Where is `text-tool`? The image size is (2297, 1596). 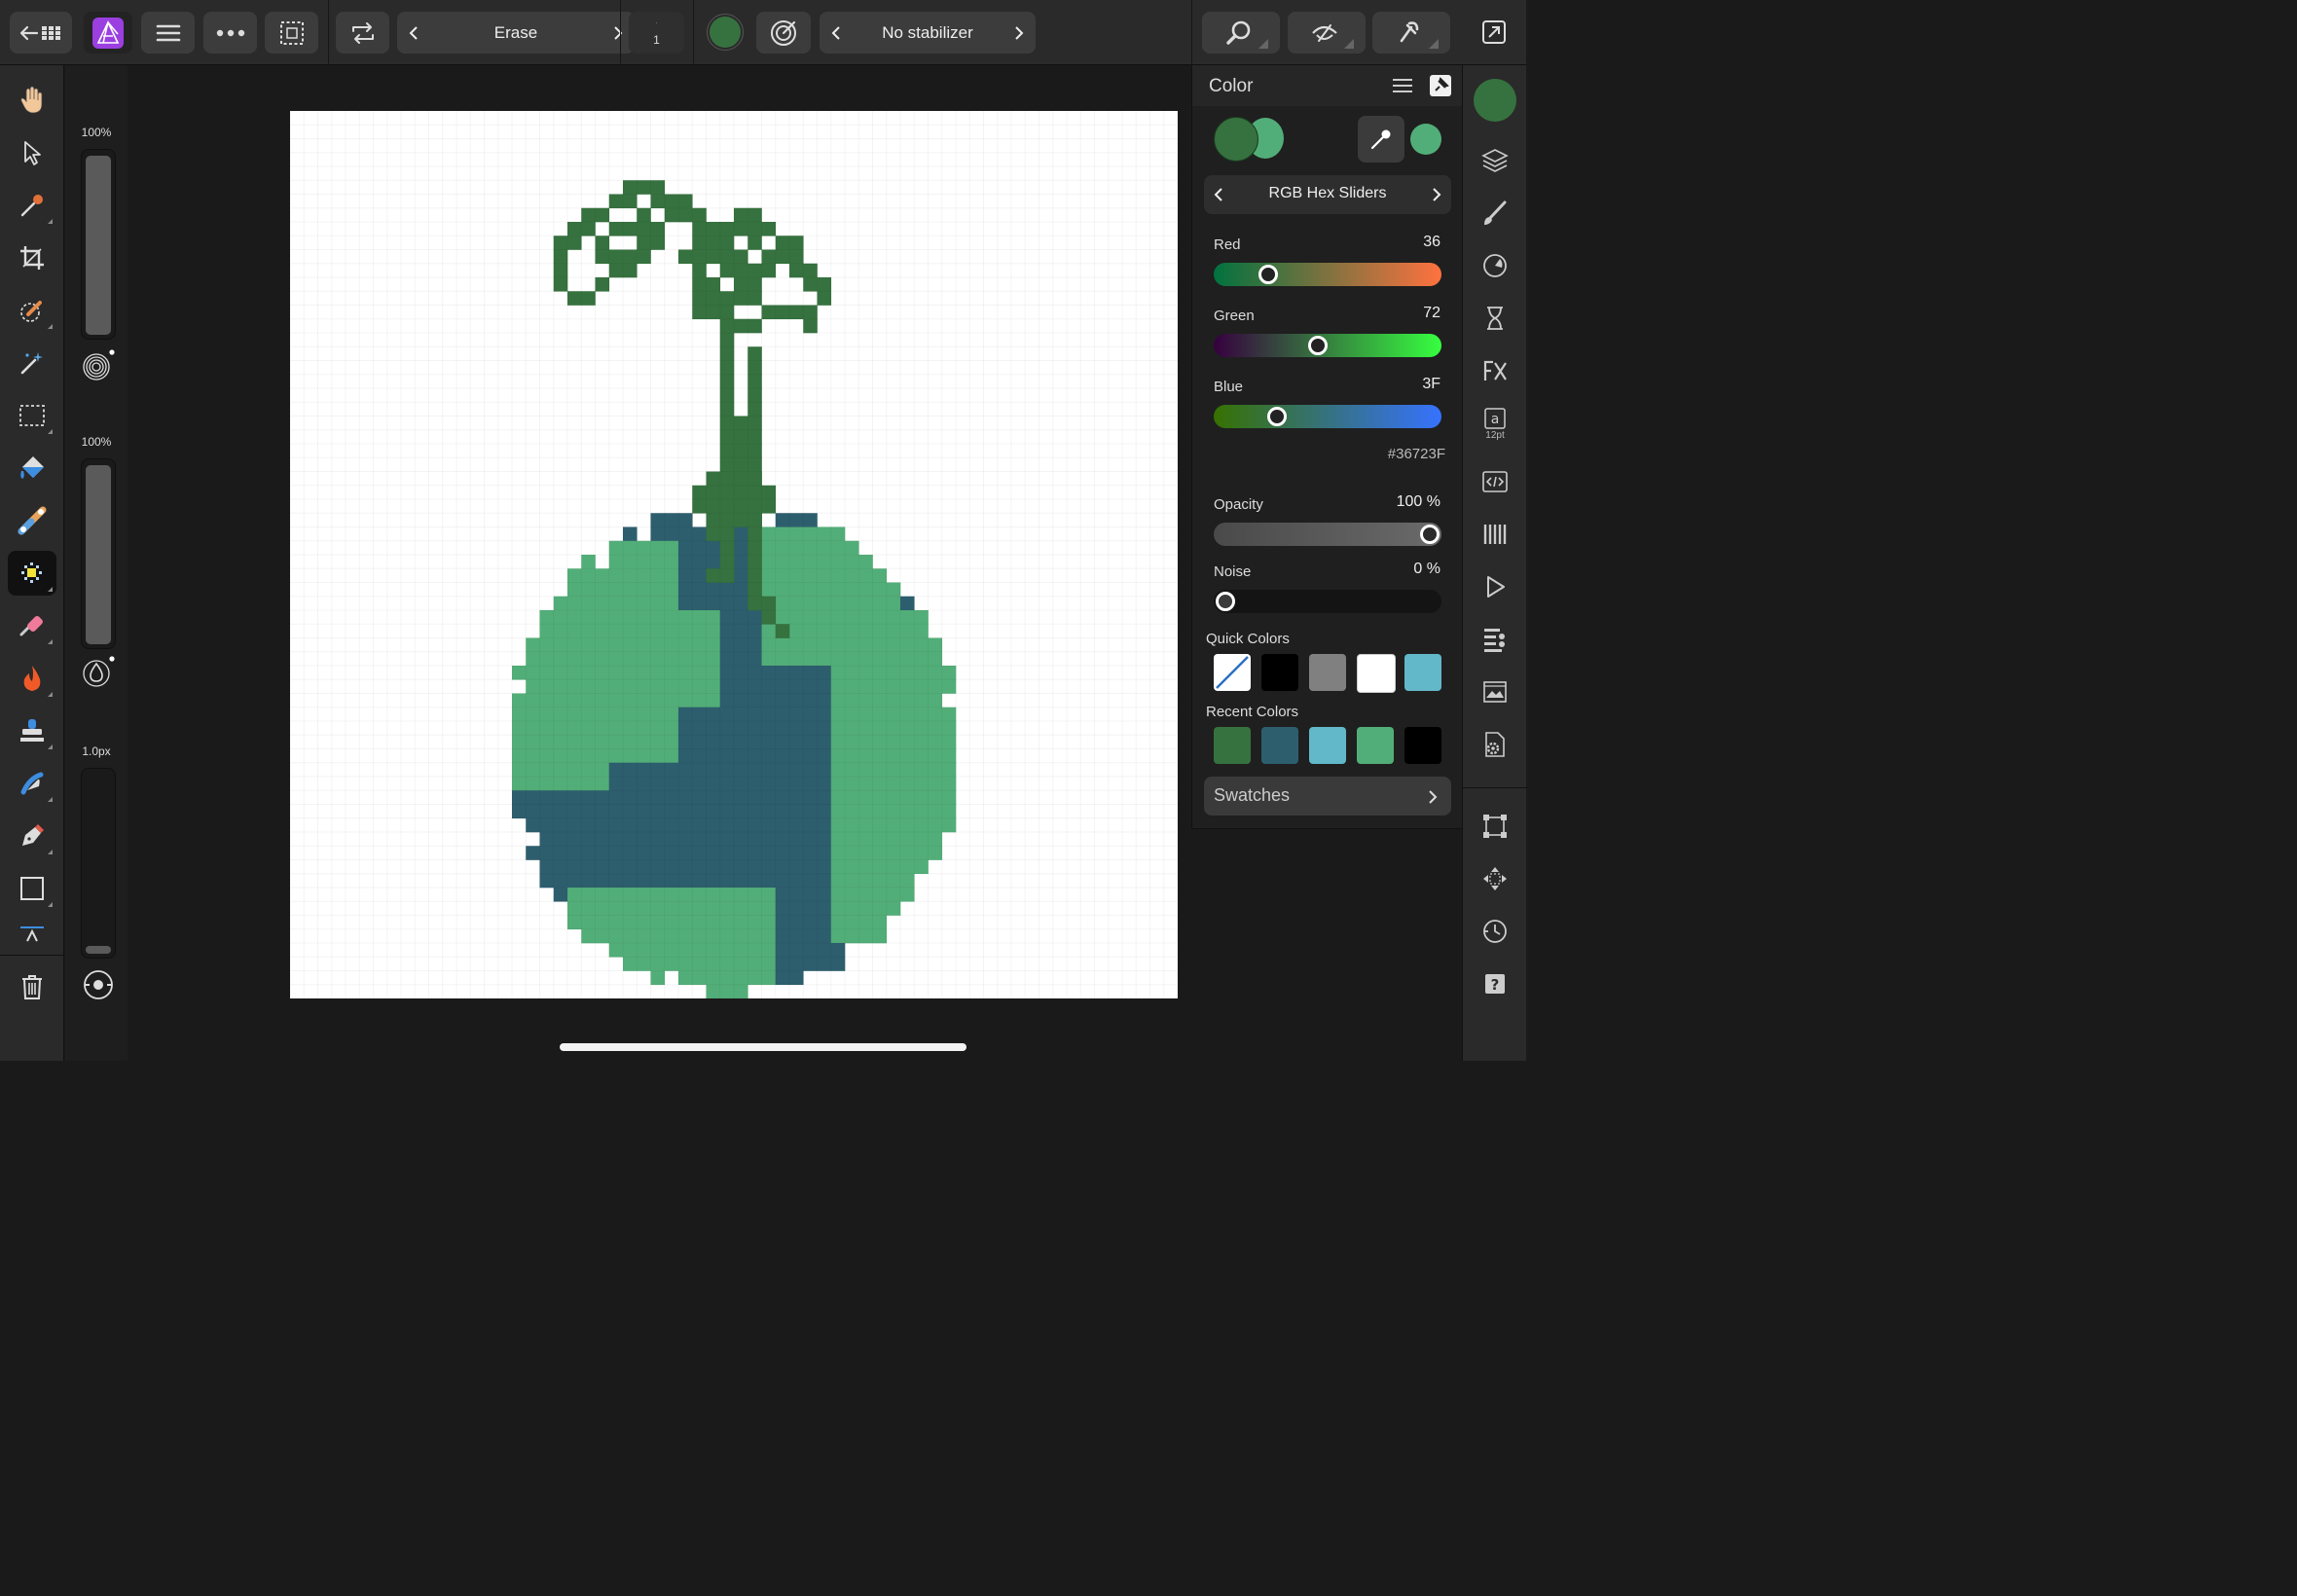
text-tool is located at coordinates (32, 934).